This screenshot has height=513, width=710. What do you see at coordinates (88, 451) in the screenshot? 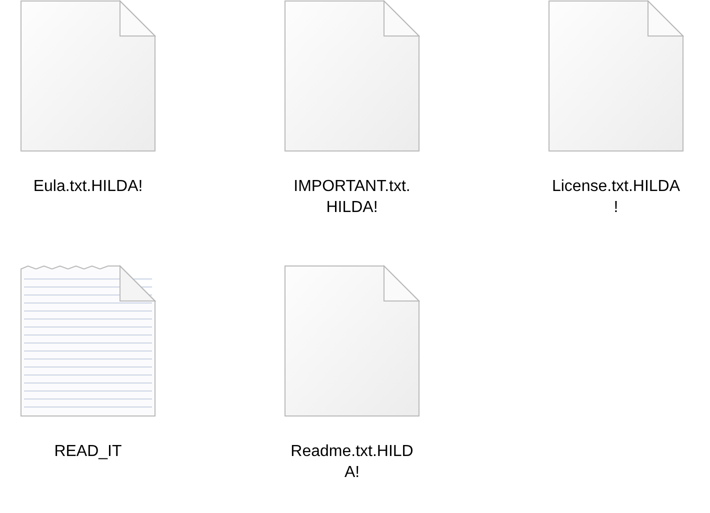
I see `file-name: READ_IT` at bounding box center [88, 451].